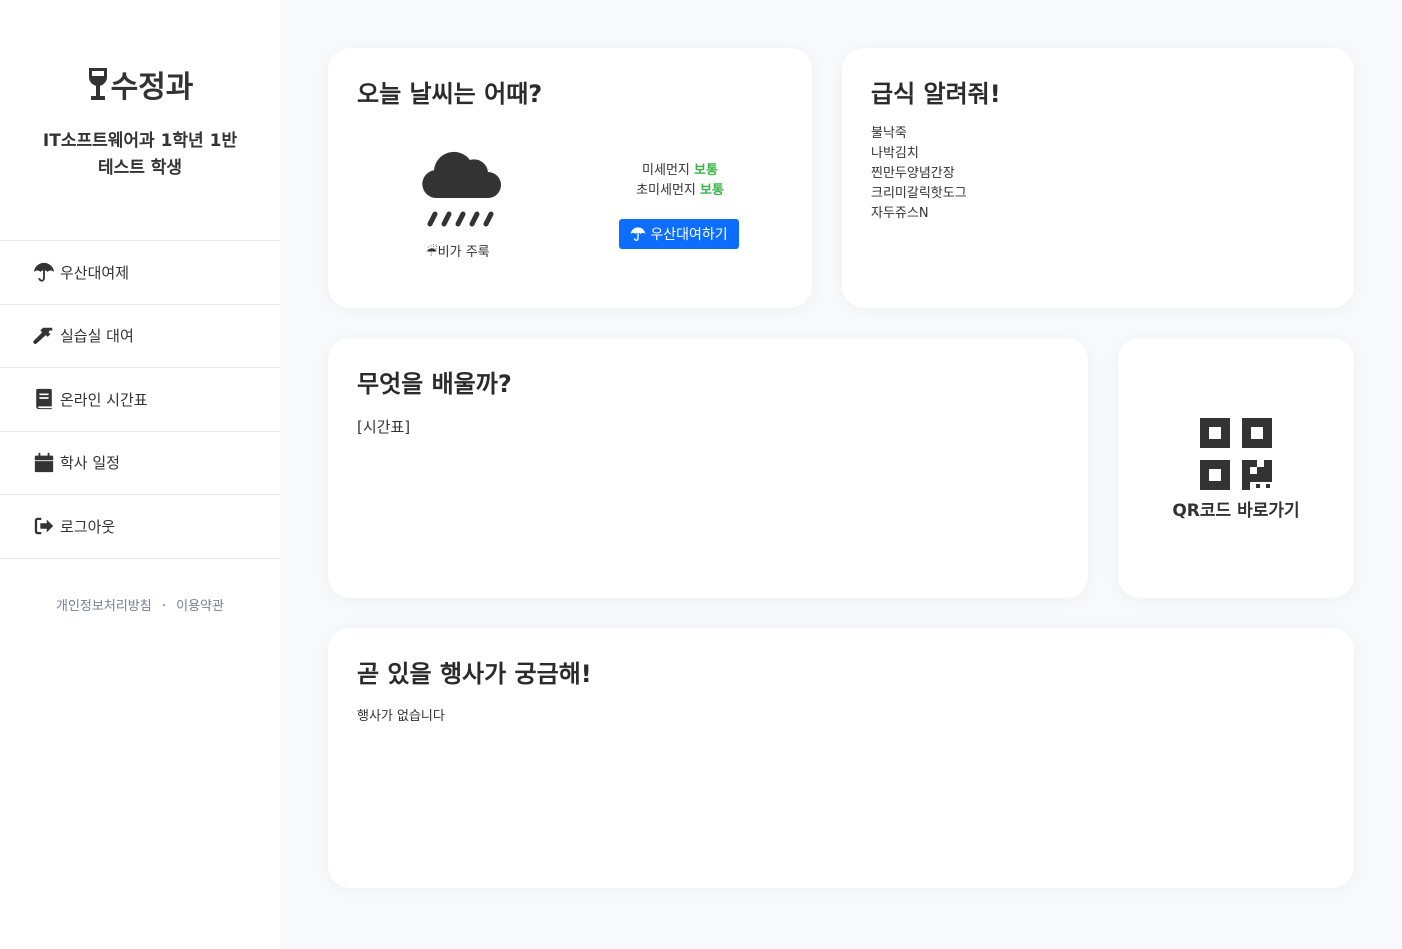 This screenshot has height=949, width=1402. Describe the element at coordinates (900, 213) in the screenshot. I see `meal-item: 자두쥬스N` at that location.